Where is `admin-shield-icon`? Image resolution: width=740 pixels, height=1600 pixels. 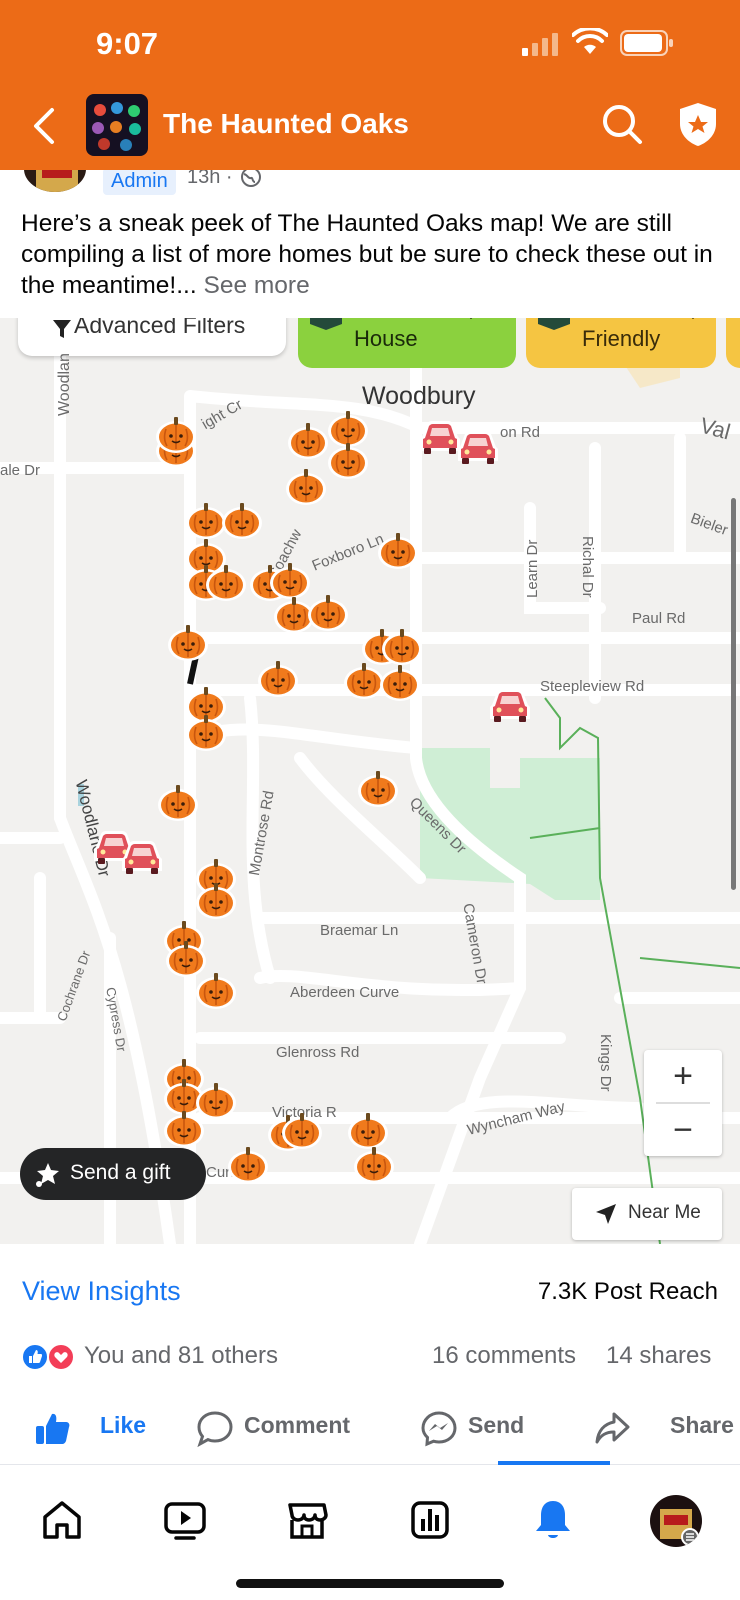
admin-shield-icon is located at coordinates (698, 124).